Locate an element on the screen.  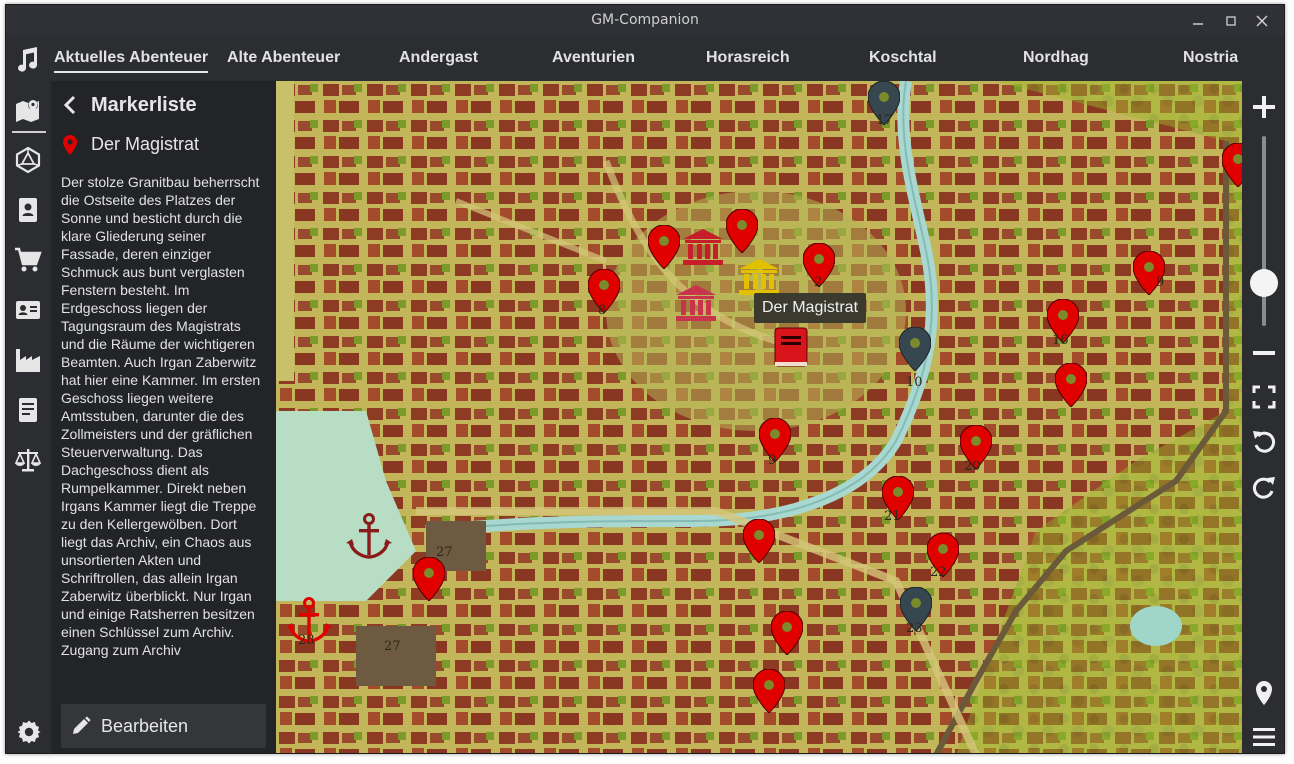
marker-number: 21 is located at coordinates (892, 516).